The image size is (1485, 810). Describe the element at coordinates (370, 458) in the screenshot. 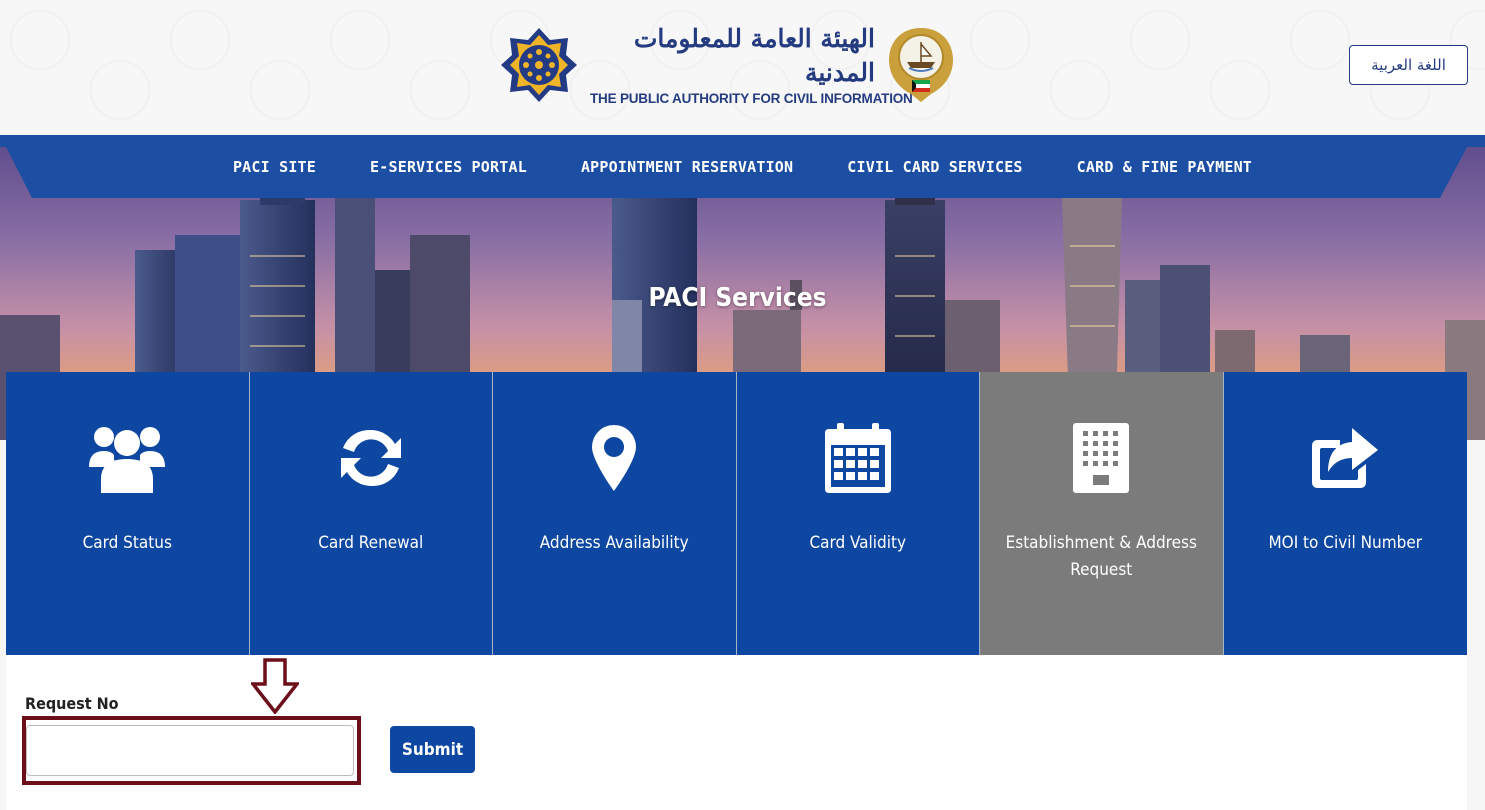

I see `refresh-icon` at that location.